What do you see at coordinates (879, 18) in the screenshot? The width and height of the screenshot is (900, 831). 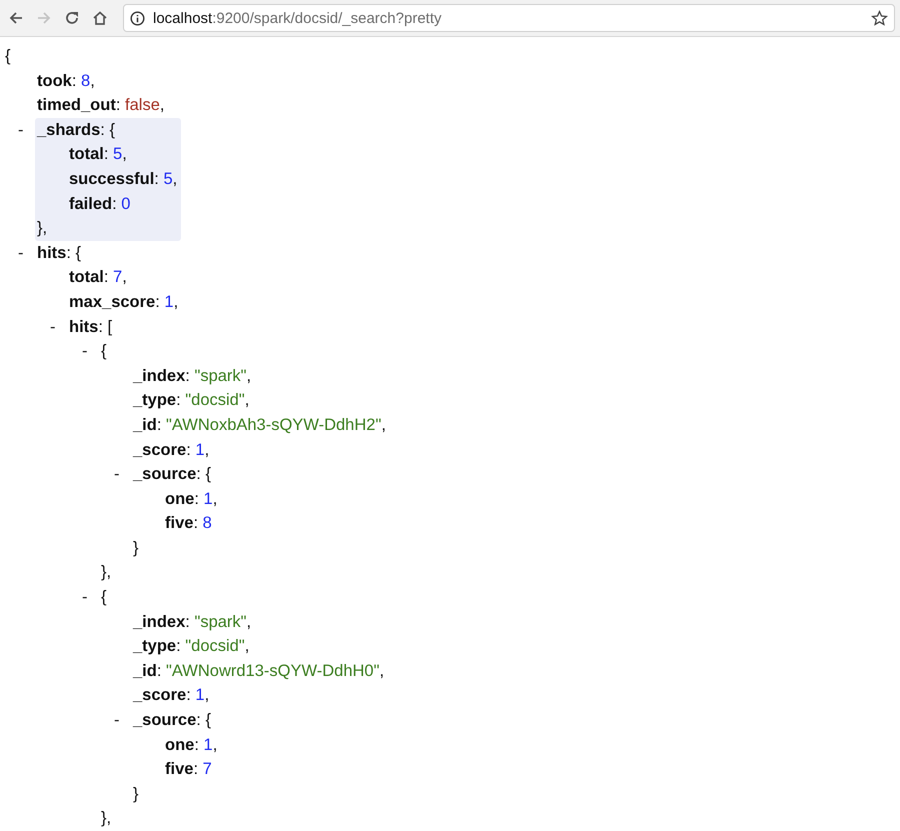 I see `star-icon` at bounding box center [879, 18].